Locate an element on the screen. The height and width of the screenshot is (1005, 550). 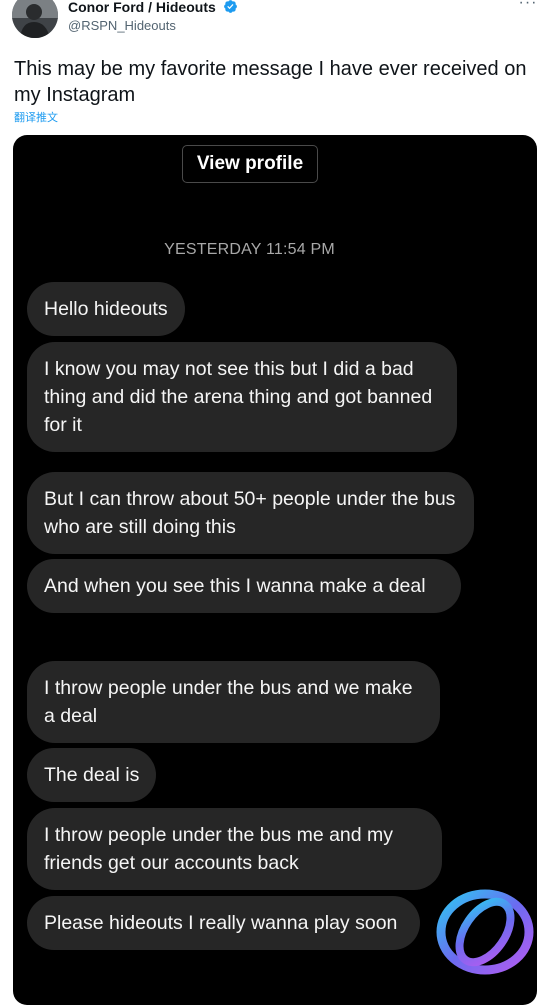
view-profile-button: View profile is located at coordinates (250, 164).